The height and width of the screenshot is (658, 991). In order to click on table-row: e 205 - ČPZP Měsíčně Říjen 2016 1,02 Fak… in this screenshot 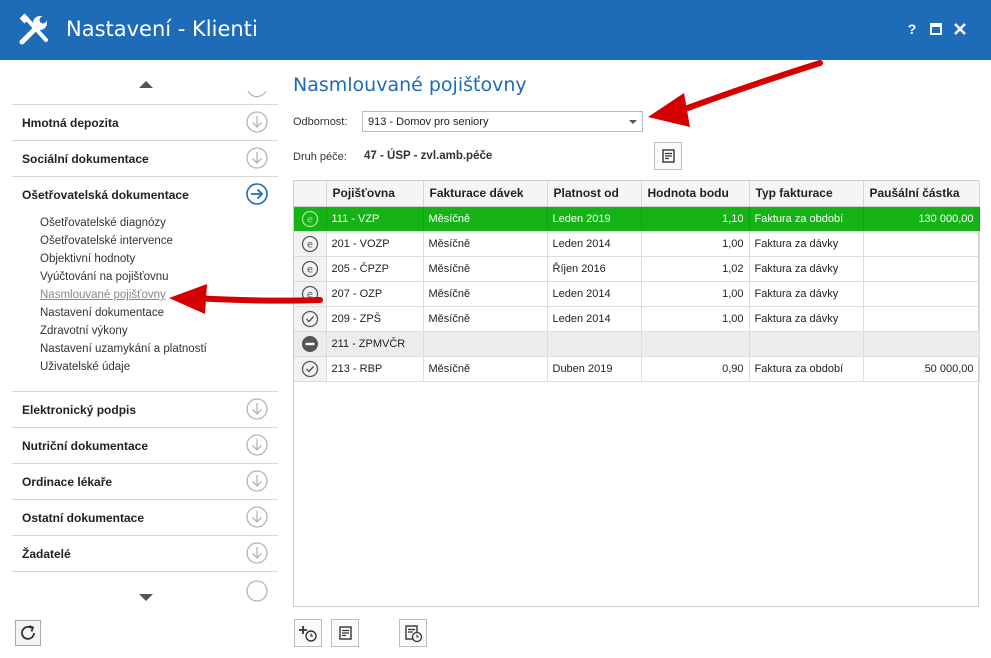, I will do `click(637, 269)`.